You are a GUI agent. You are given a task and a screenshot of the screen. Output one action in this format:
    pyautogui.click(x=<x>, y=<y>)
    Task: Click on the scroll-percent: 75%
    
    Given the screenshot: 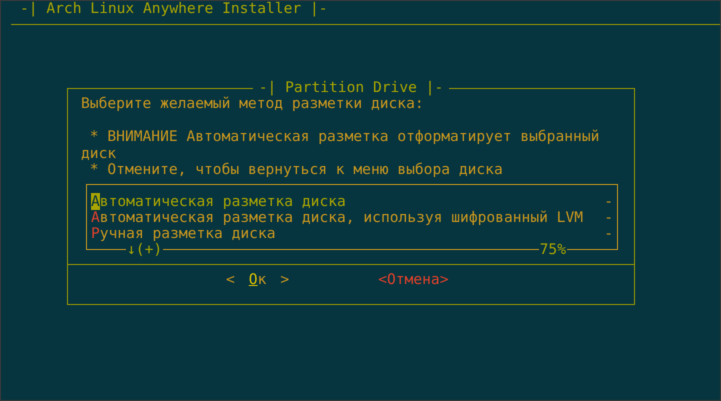 What is the action you would take?
    pyautogui.click(x=552, y=250)
    